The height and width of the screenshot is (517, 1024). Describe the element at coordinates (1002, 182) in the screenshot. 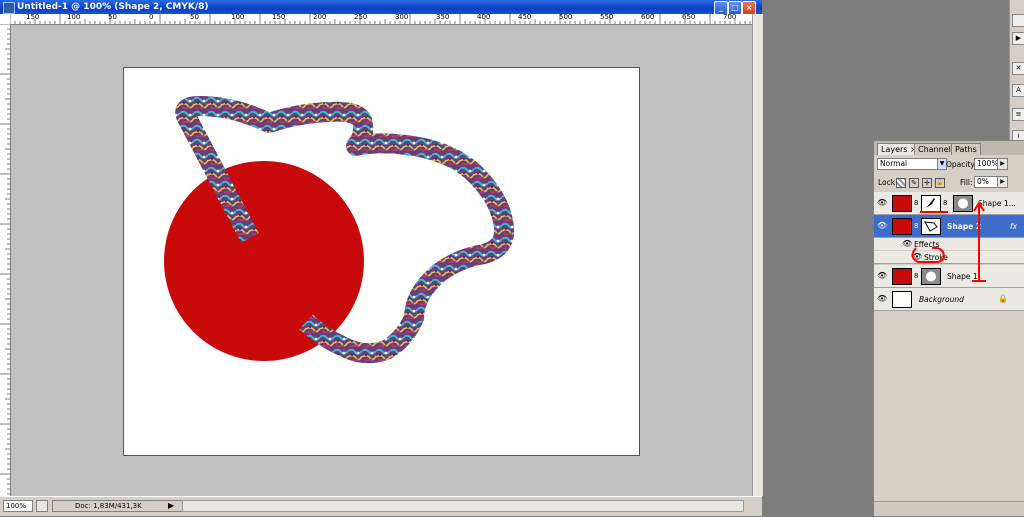

I see `fill-slider-button: ▶` at that location.